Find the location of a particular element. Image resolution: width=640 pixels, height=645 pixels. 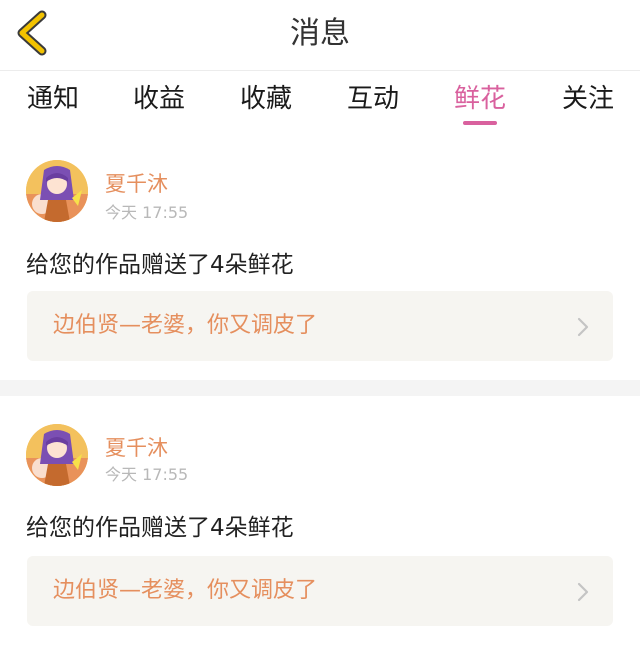

tab-follows: 关注 is located at coordinates (586, 101).